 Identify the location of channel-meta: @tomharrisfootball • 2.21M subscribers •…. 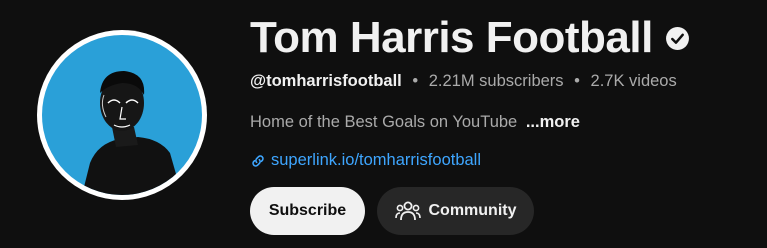
(463, 81).